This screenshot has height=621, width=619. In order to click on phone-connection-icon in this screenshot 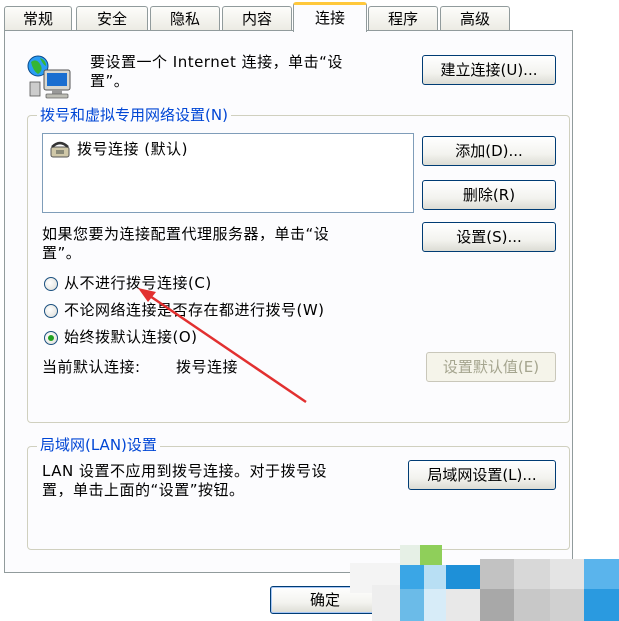, I will do `click(60, 149)`.